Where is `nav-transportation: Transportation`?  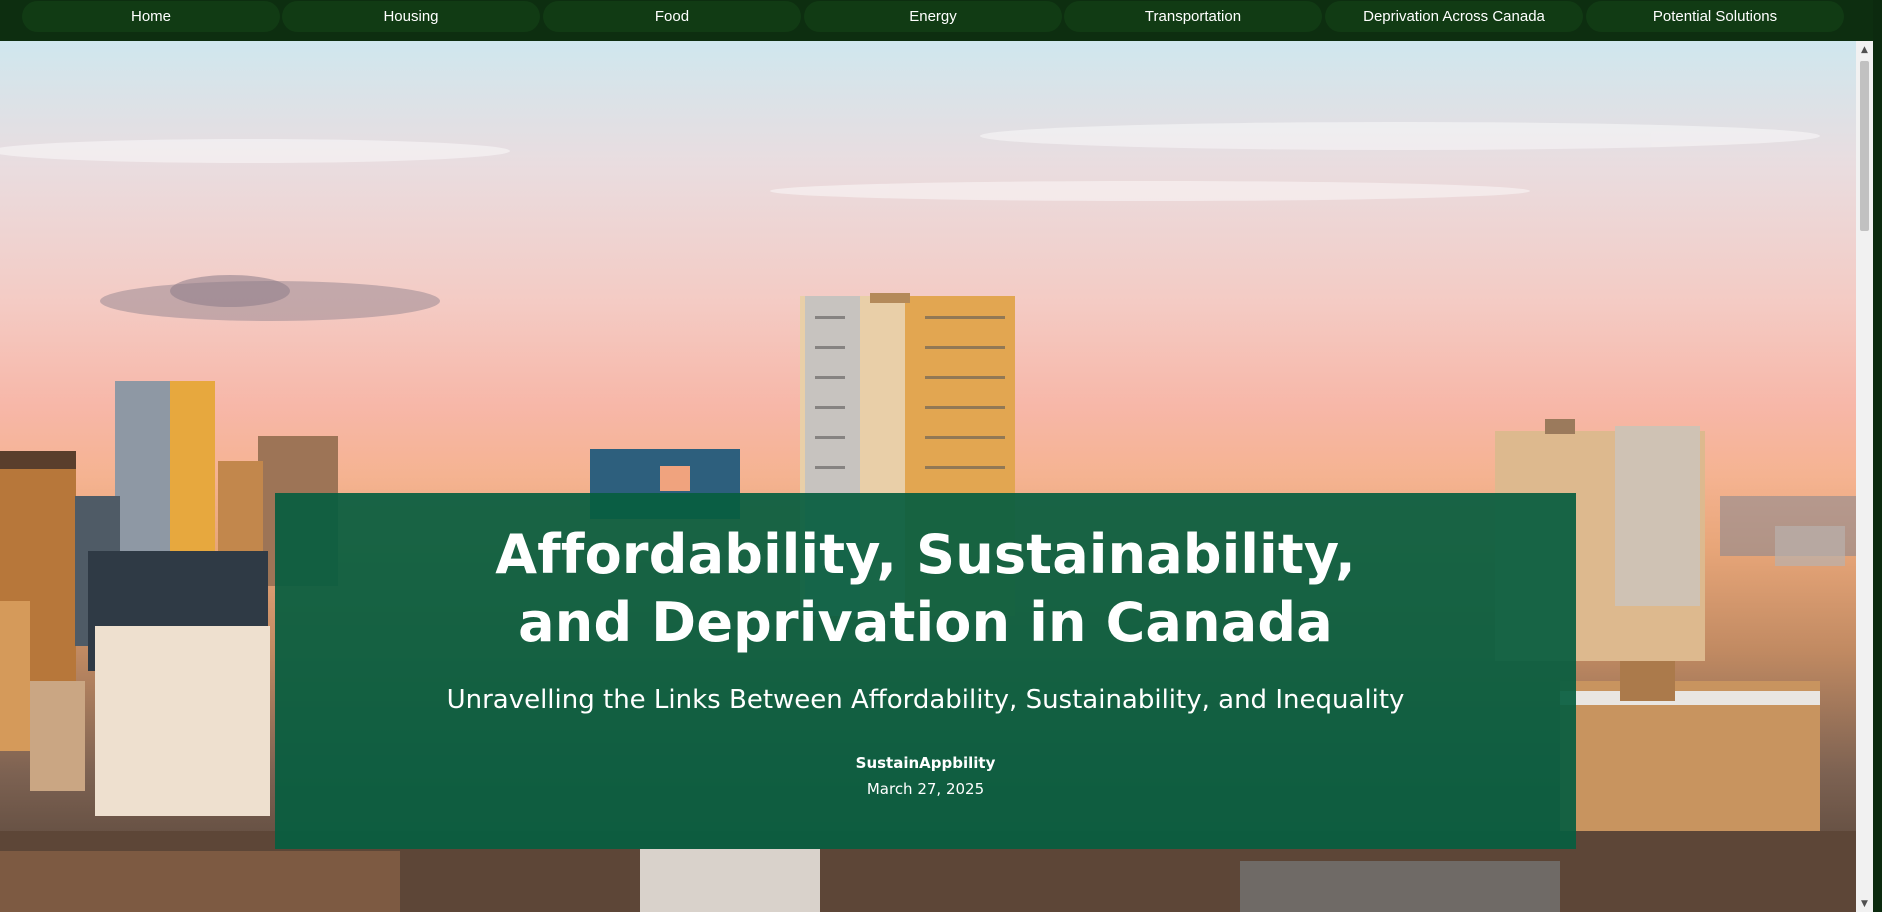 nav-transportation: Transportation is located at coordinates (1193, 16).